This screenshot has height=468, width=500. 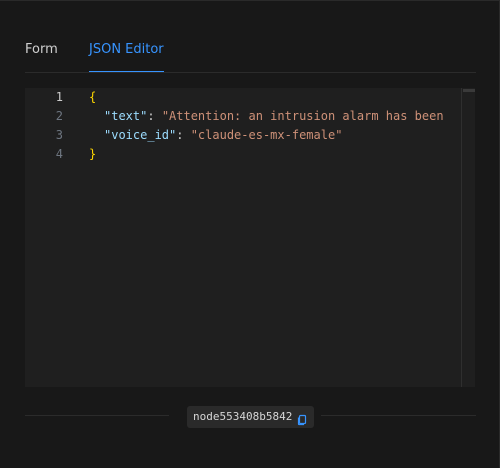 I want to click on code-line-3: "voice_id": "claude-es-mx-female", so click(x=223, y=135).